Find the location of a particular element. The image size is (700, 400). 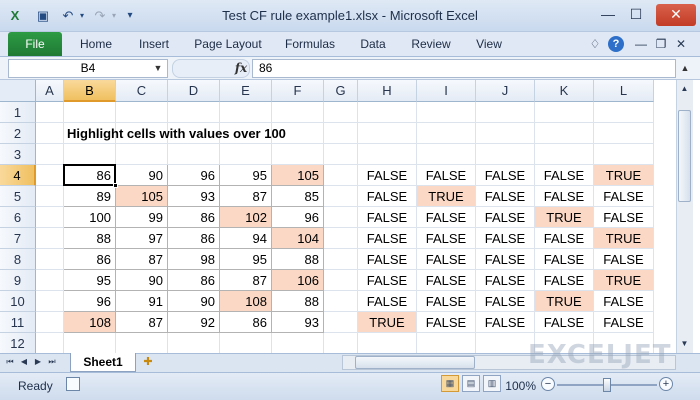

cell-c4: 90 is located at coordinates (142, 175).